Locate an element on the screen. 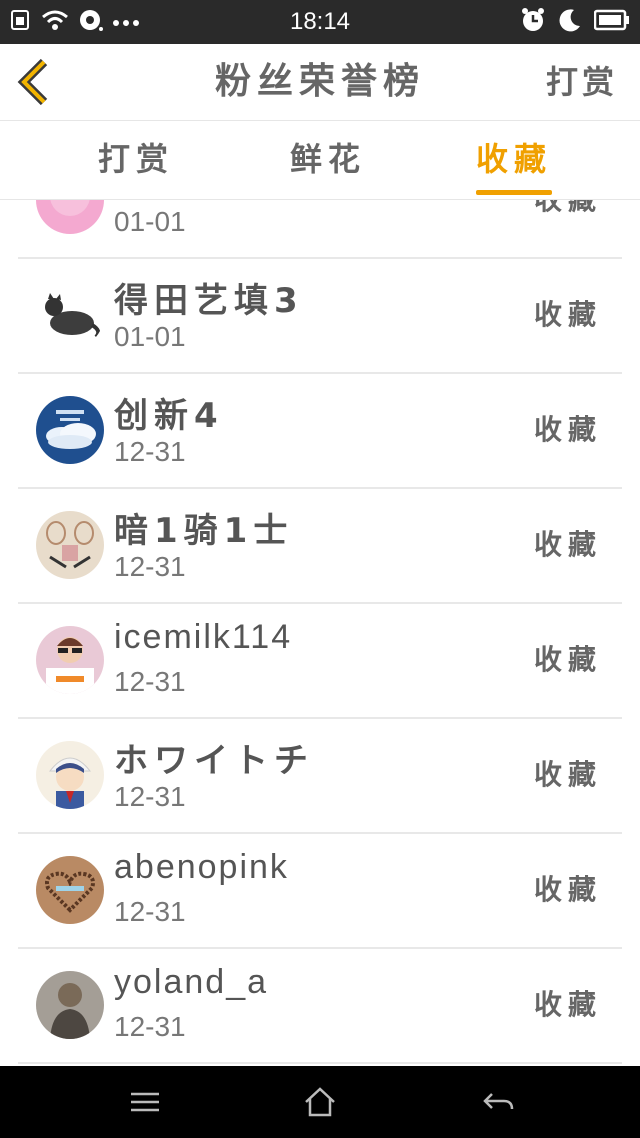 The width and height of the screenshot is (640, 1138). list-item: icemilk114 12-31 收藏 is located at coordinates (320, 660).